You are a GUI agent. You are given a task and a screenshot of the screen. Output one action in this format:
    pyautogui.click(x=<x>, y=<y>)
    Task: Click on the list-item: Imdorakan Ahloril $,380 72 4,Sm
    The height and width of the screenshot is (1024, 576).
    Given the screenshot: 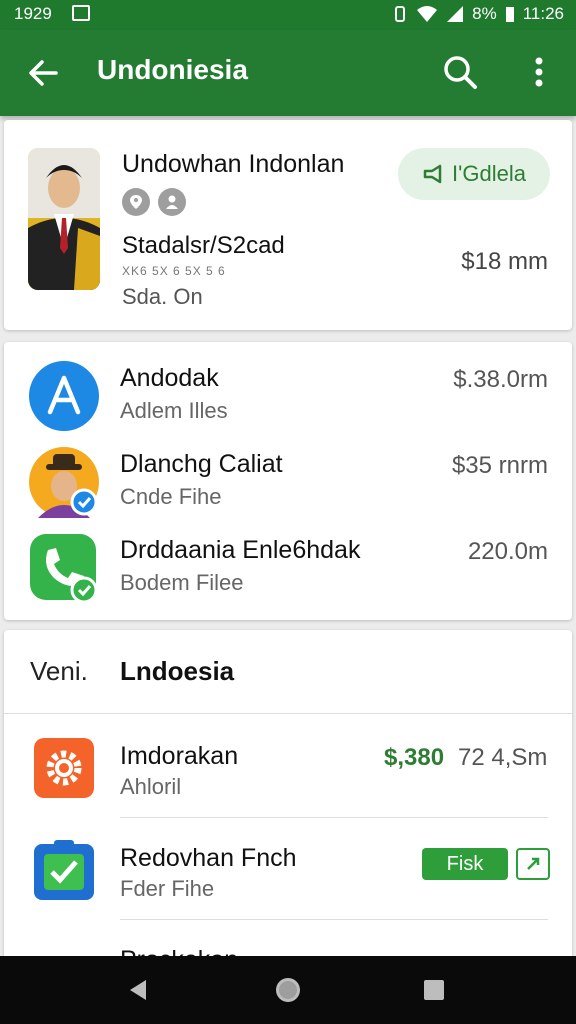 What is the action you would take?
    pyautogui.click(x=288, y=767)
    